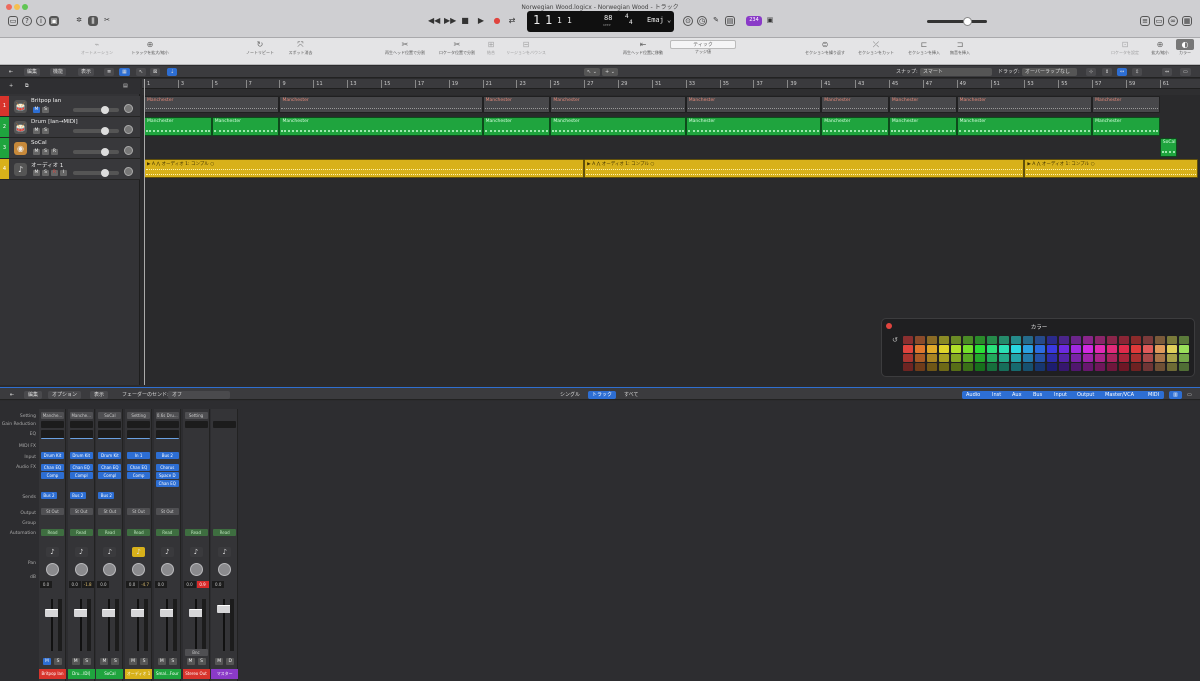 This screenshot has width=1200, height=681. Describe the element at coordinates (957, 21) in the screenshot. I see `master-volume-slider` at that location.